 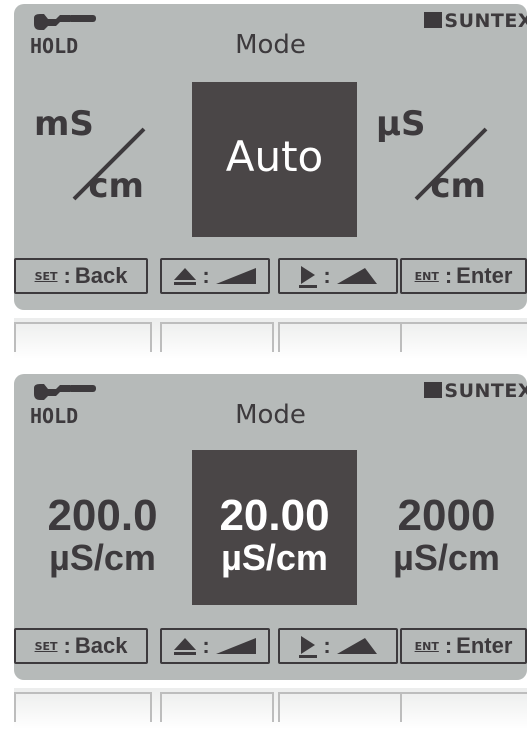 I want to click on range-value: 200.0, so click(x=102, y=515).